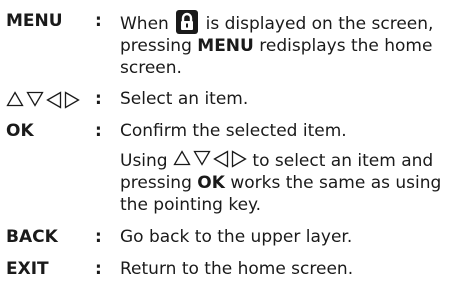  Describe the element at coordinates (34, 21) in the screenshot. I see `menu-key-label: MENU` at that location.